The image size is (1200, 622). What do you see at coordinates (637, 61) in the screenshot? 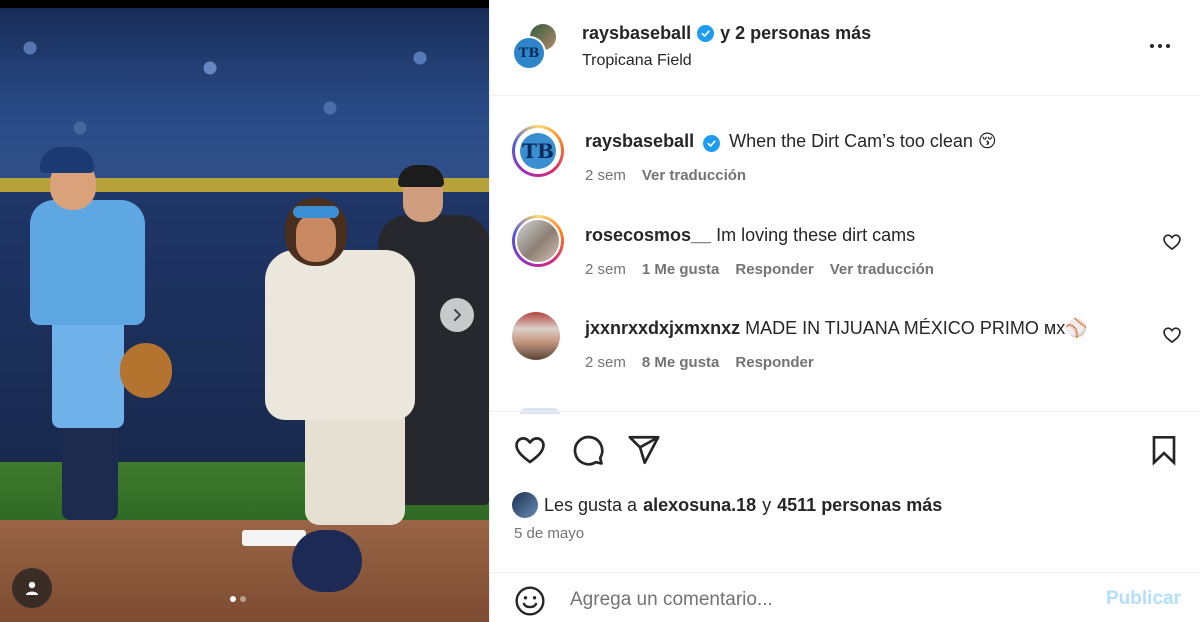
I see `header-location: Tropicana Field` at bounding box center [637, 61].